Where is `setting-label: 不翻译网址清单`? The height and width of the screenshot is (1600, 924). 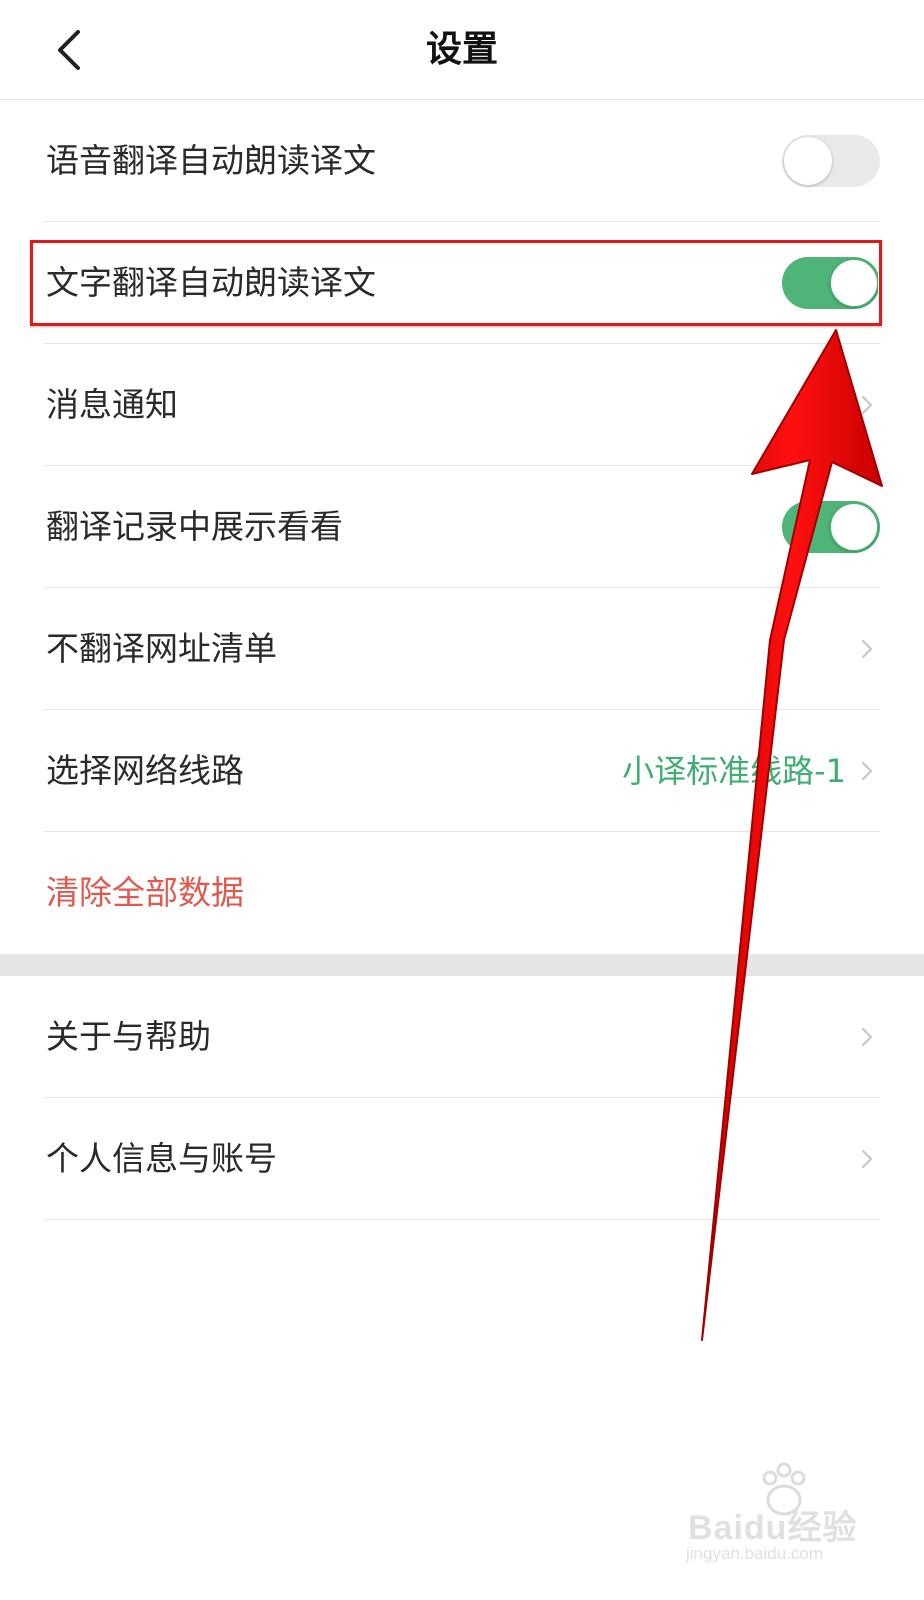
setting-label: 不翻译网址清单 is located at coordinates (161, 648).